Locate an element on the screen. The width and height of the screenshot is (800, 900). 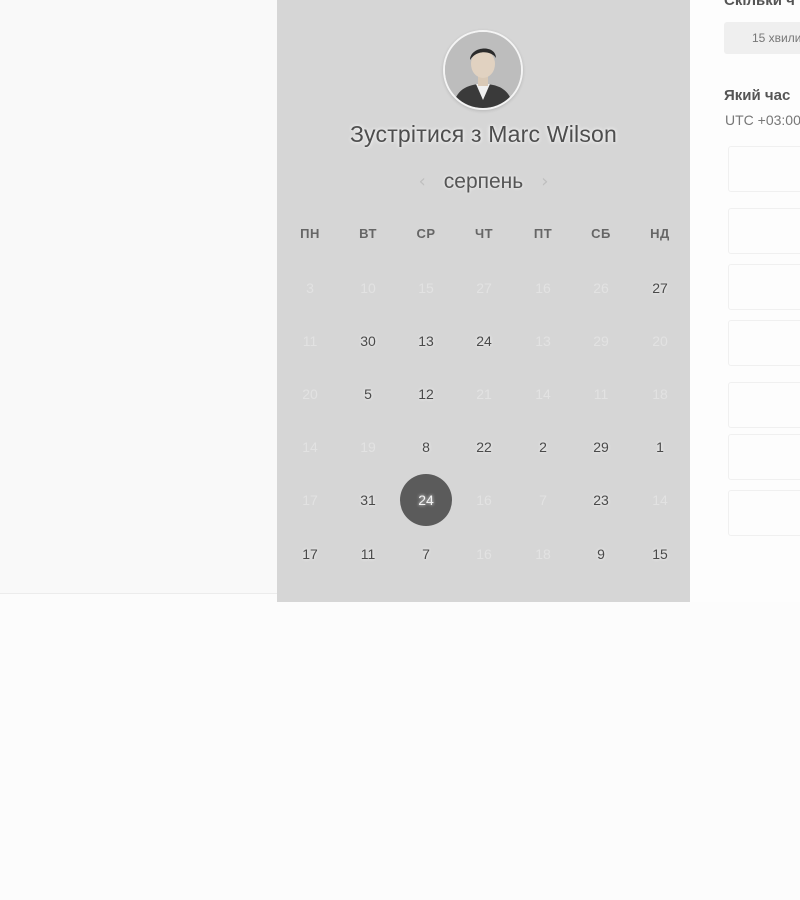
calendar-day: 8 is located at coordinates (426, 447).